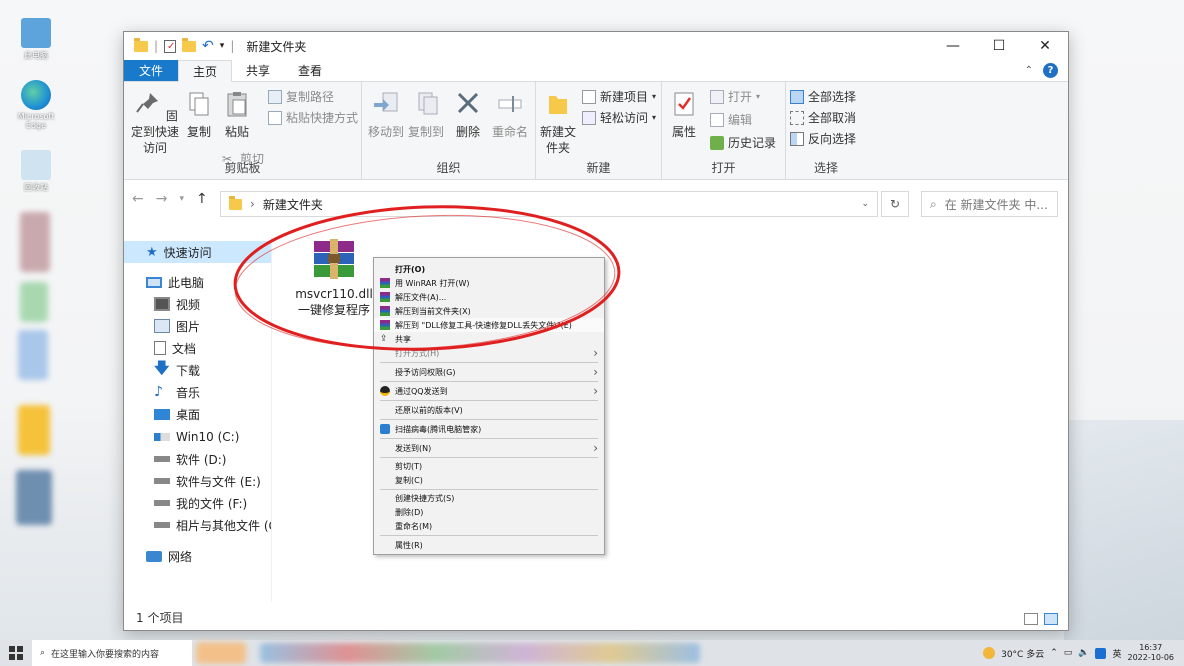 Image resolution: width=1184 pixels, height=666 pixels. What do you see at coordinates (313, 117) in the screenshot?
I see `paste-shortcut-button: 粘贴快捷方式` at bounding box center [313, 117].